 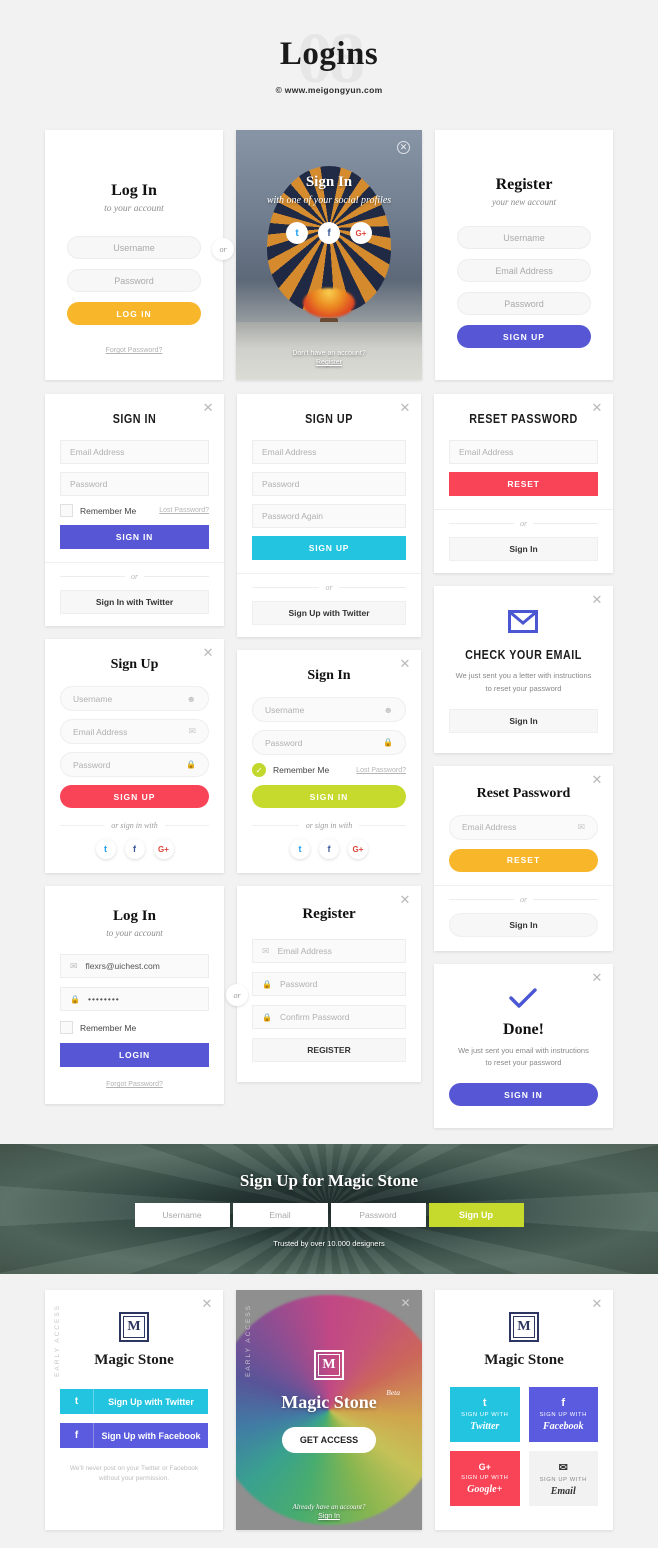 What do you see at coordinates (280, 1214) in the screenshot?
I see `email-input: Email` at bounding box center [280, 1214].